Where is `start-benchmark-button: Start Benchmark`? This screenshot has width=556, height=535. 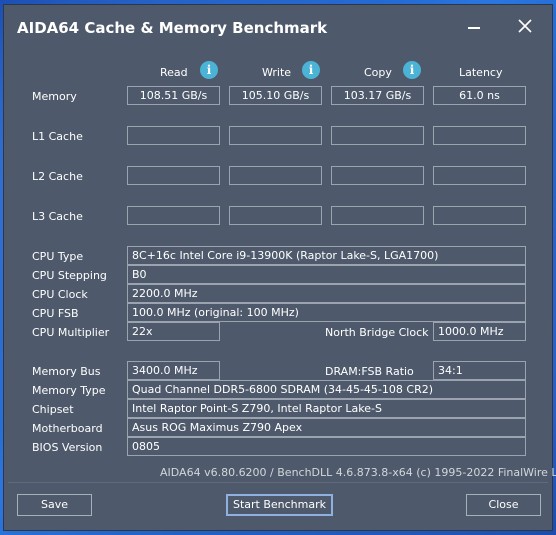 start-benchmark-button: Start Benchmark is located at coordinates (279, 505).